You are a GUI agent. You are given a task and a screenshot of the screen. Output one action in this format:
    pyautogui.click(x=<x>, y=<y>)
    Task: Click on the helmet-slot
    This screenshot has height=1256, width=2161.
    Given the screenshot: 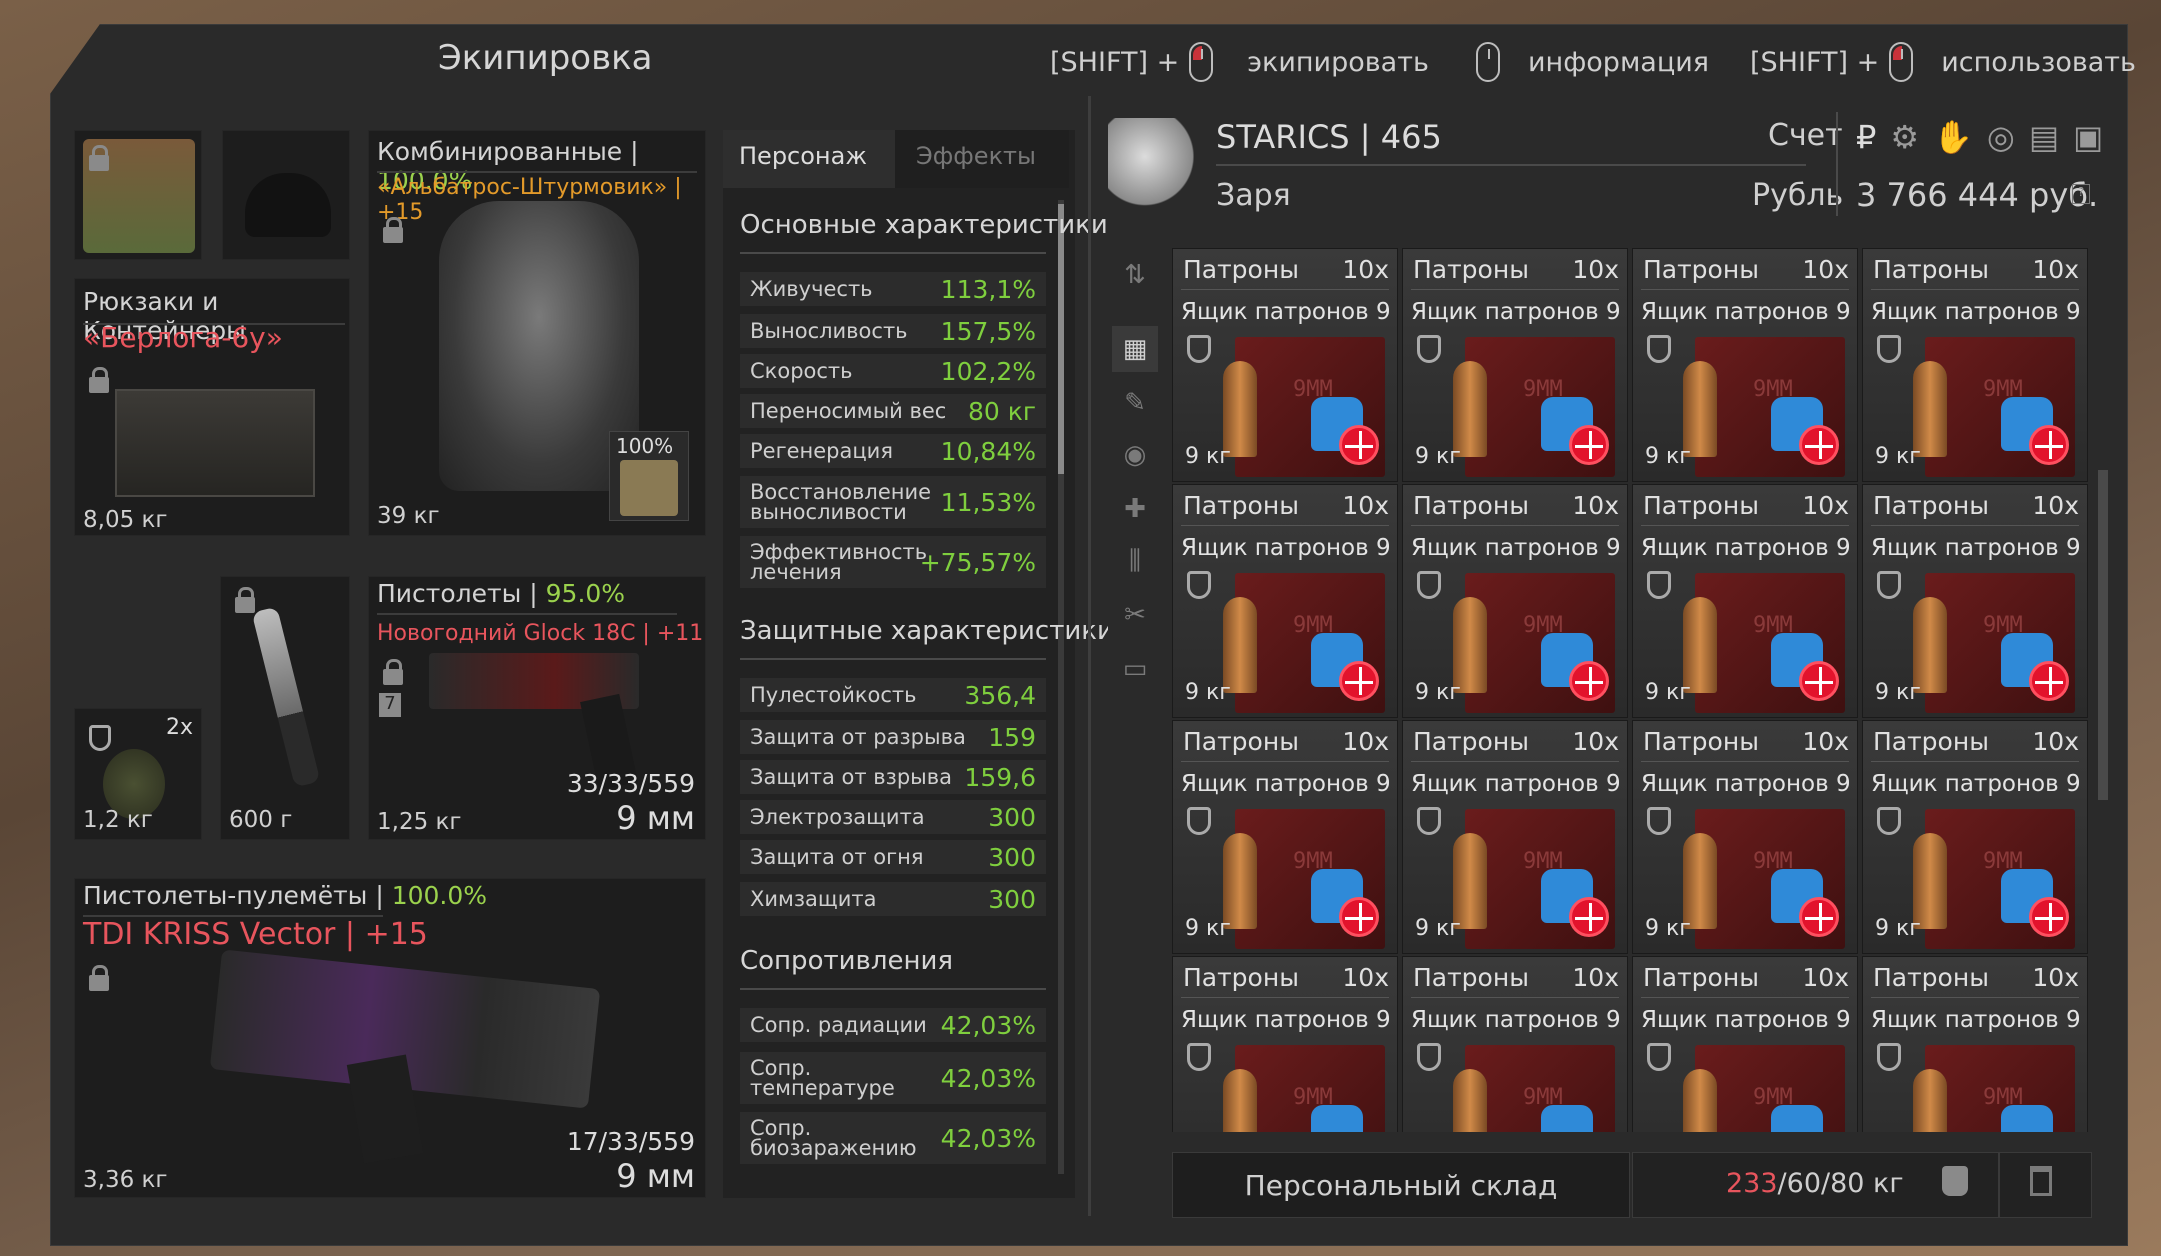 What is the action you would take?
    pyautogui.click(x=286, y=195)
    